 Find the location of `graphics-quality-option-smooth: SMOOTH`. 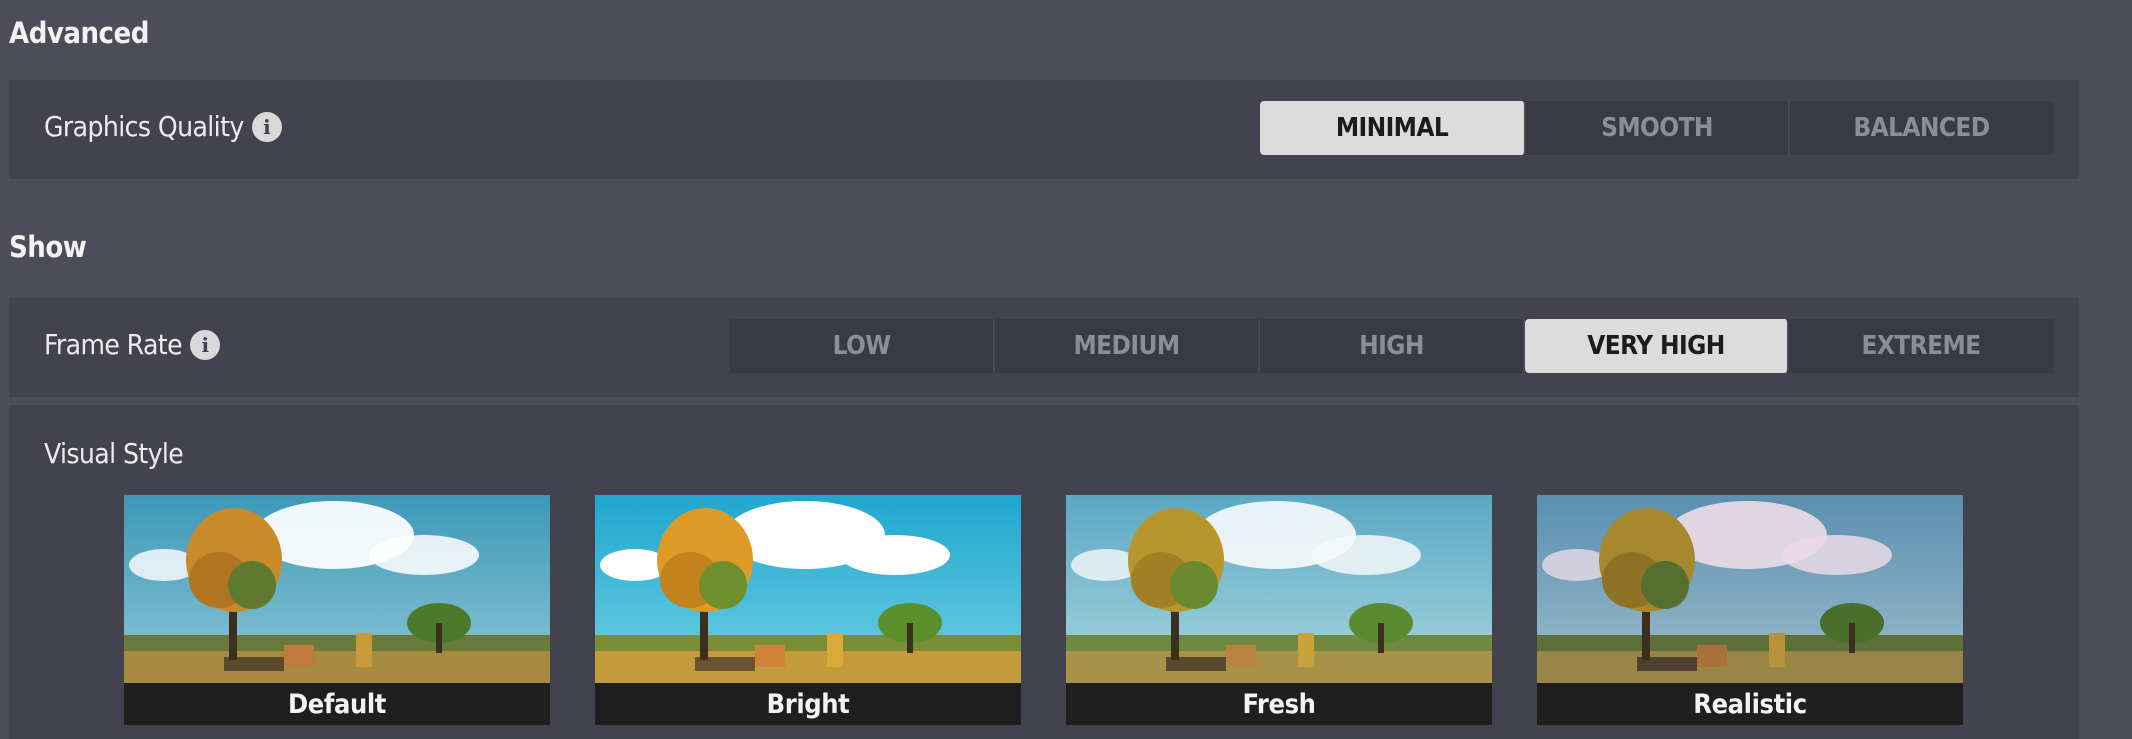

graphics-quality-option-smooth: SMOOTH is located at coordinates (1658, 128).